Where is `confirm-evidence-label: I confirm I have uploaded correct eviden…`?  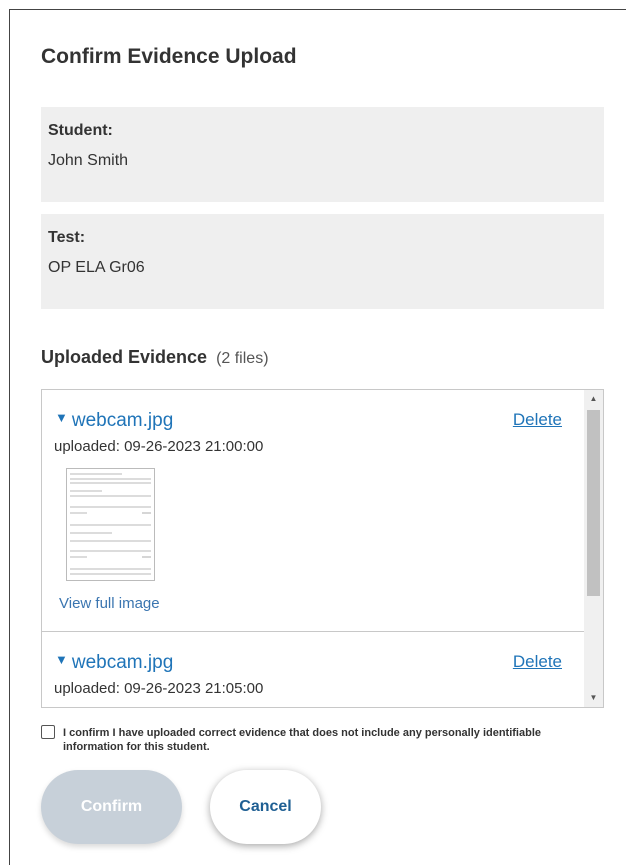 confirm-evidence-label: I confirm I have uploaded correct eviden… is located at coordinates (323, 740).